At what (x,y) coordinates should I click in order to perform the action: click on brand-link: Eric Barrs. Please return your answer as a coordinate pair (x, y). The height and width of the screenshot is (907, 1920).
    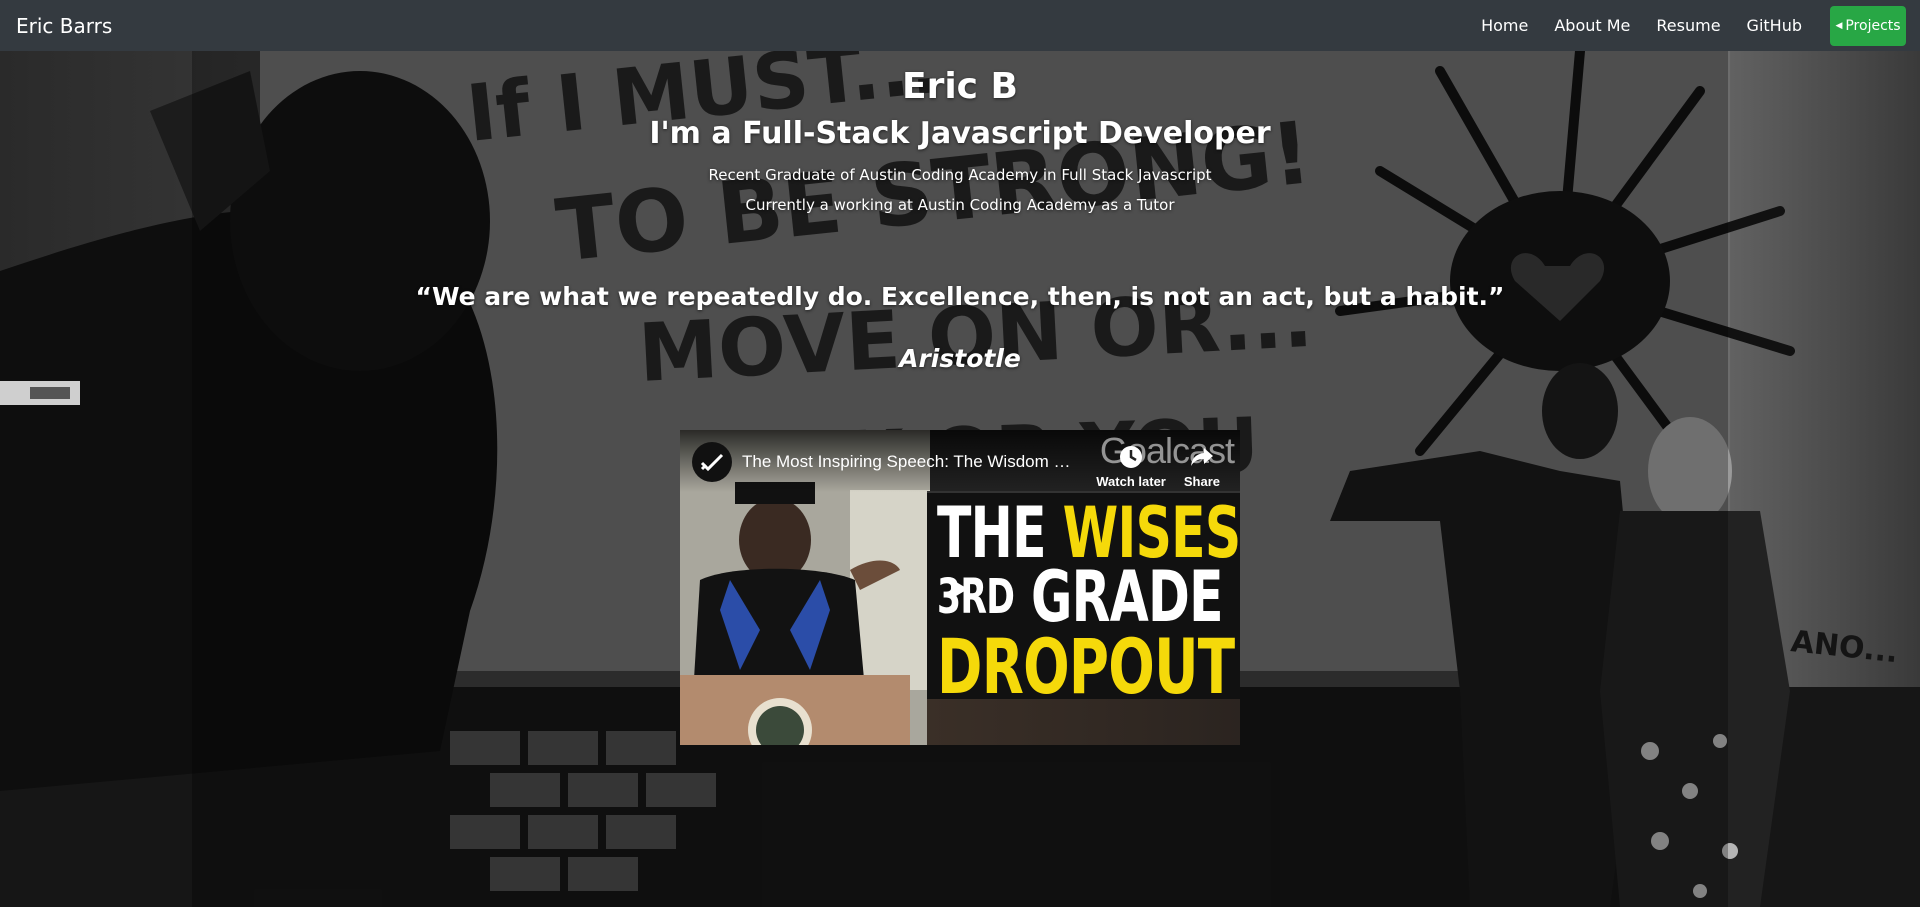
    Looking at the image, I should click on (64, 26).